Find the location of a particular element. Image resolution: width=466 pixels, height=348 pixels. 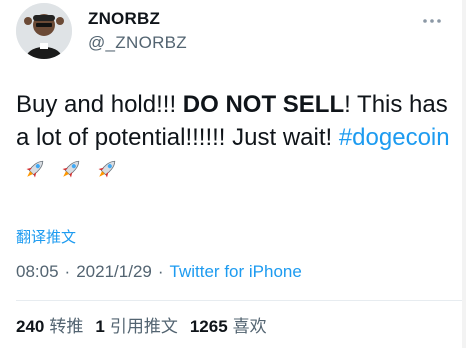

retweets-label: 转推 is located at coordinates (66, 326).